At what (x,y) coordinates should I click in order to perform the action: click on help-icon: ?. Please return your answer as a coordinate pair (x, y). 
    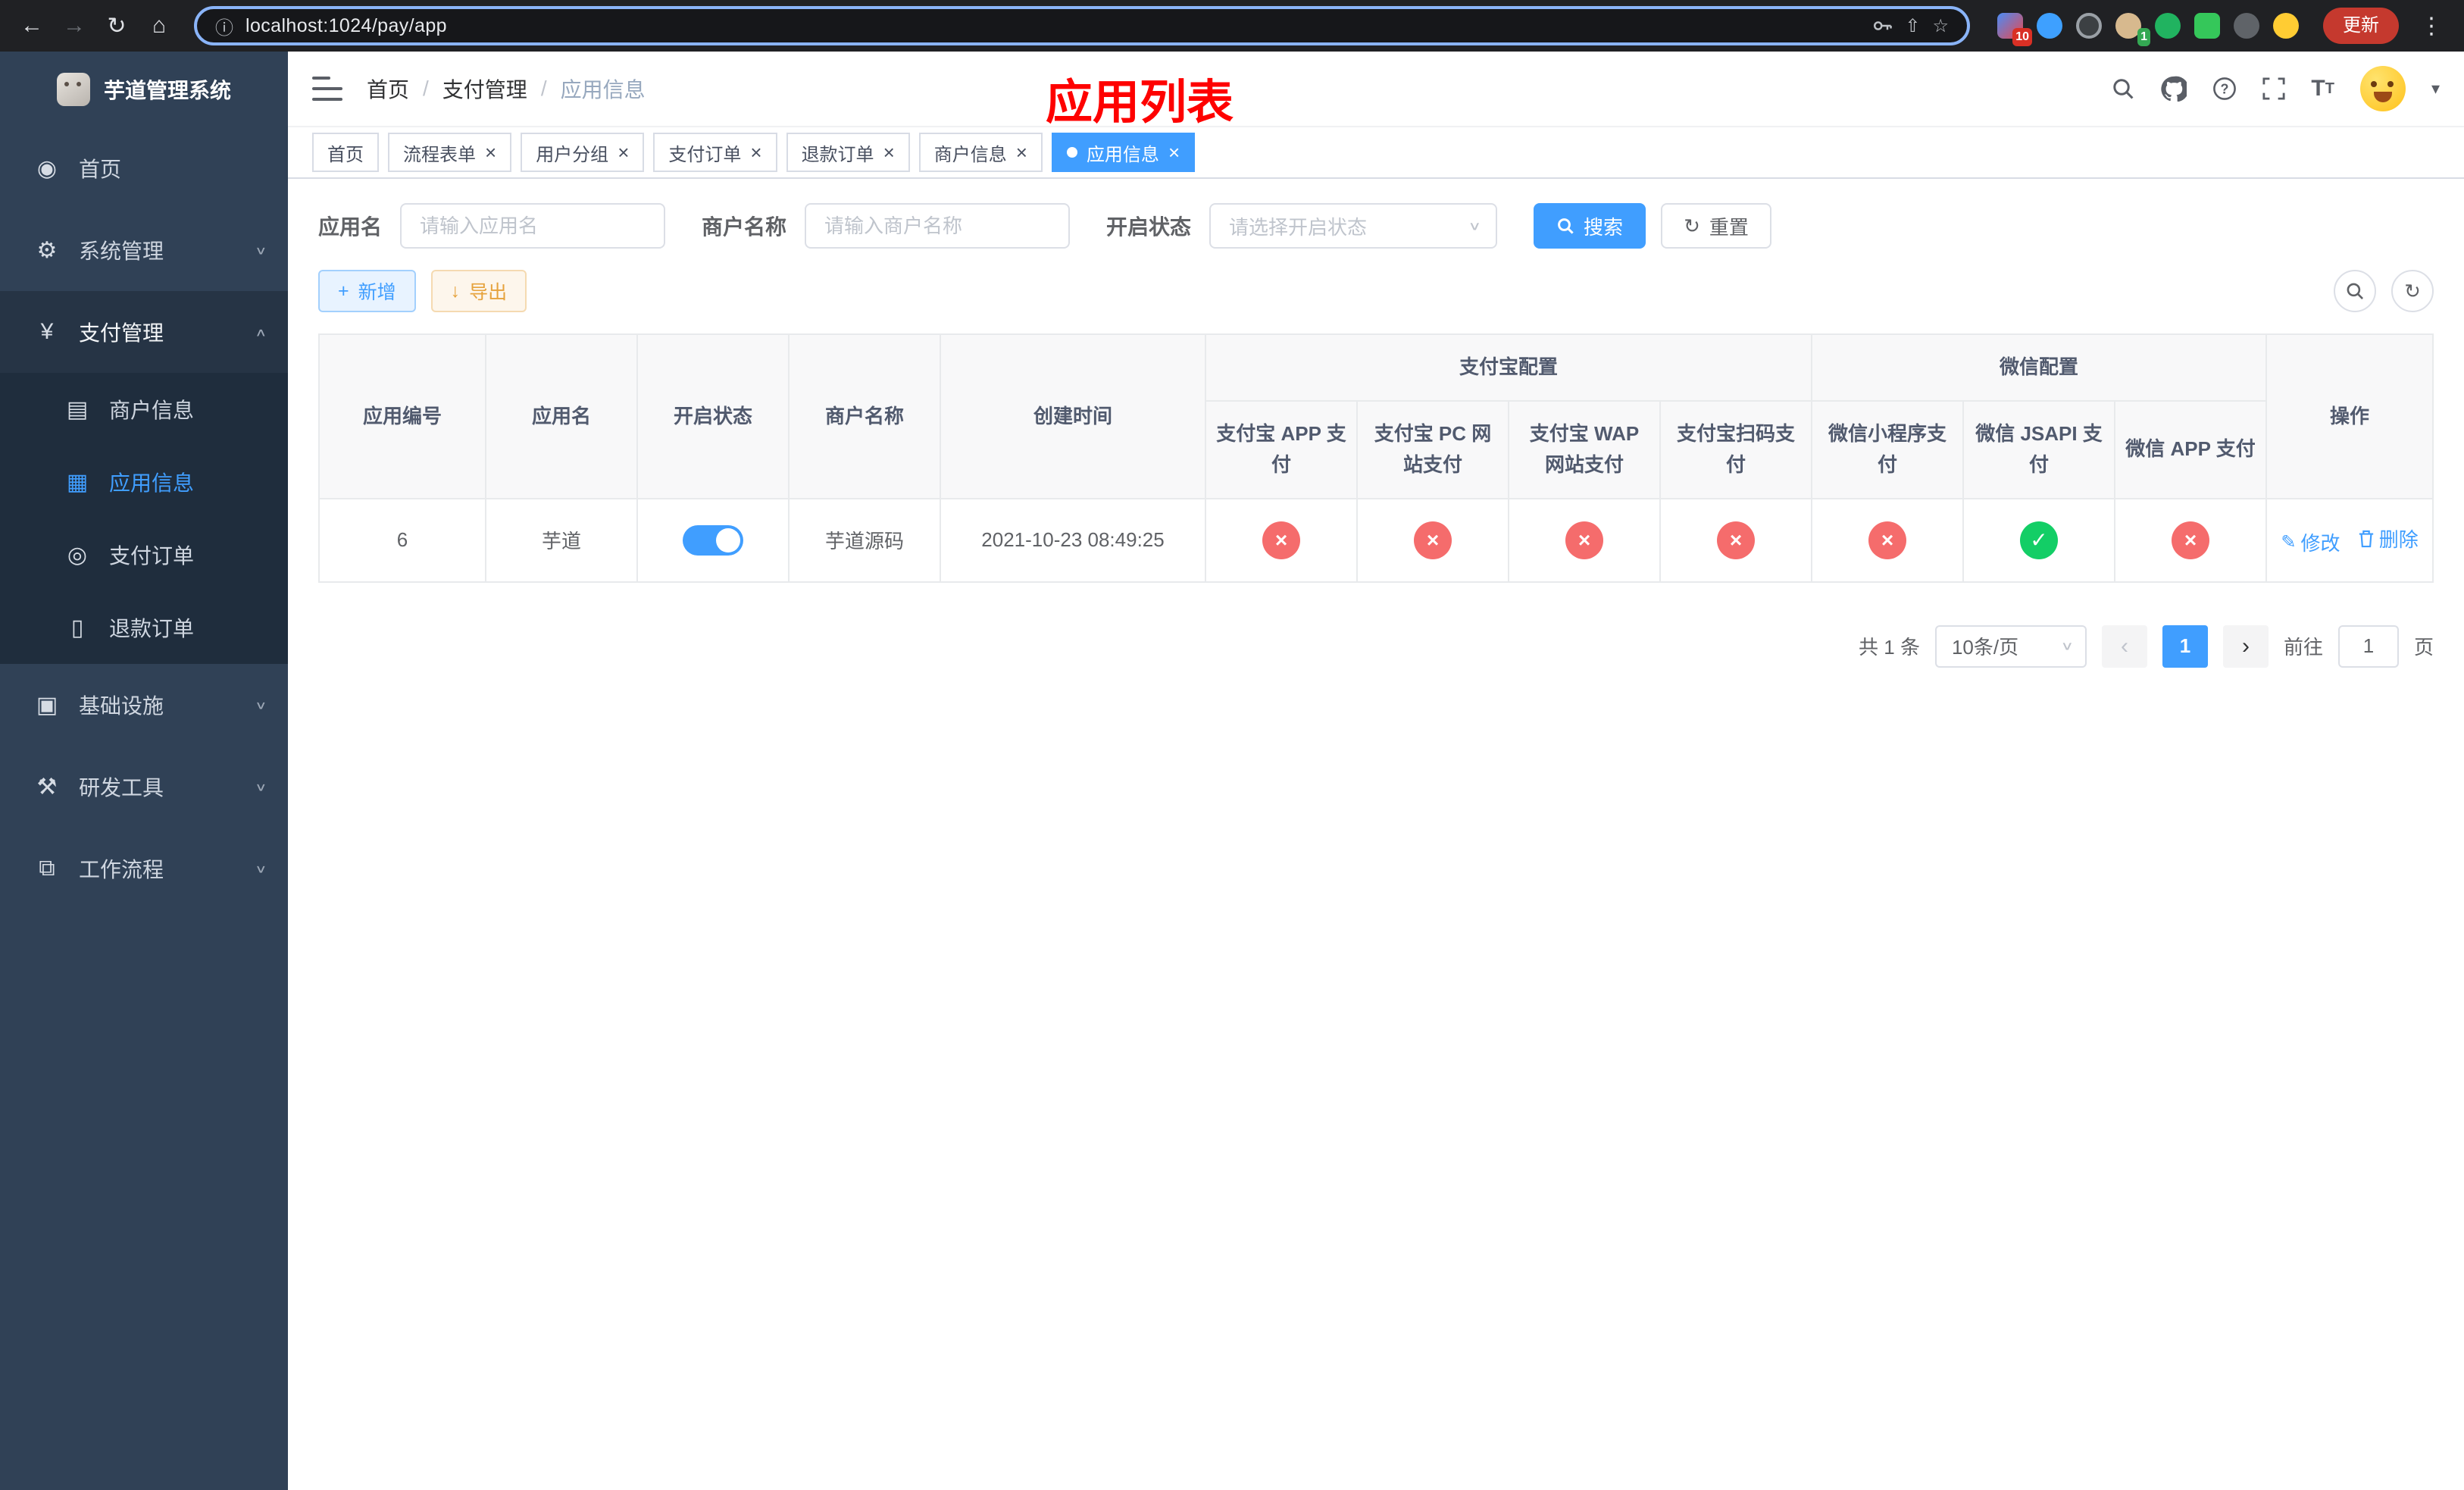
    Looking at the image, I should click on (2224, 89).